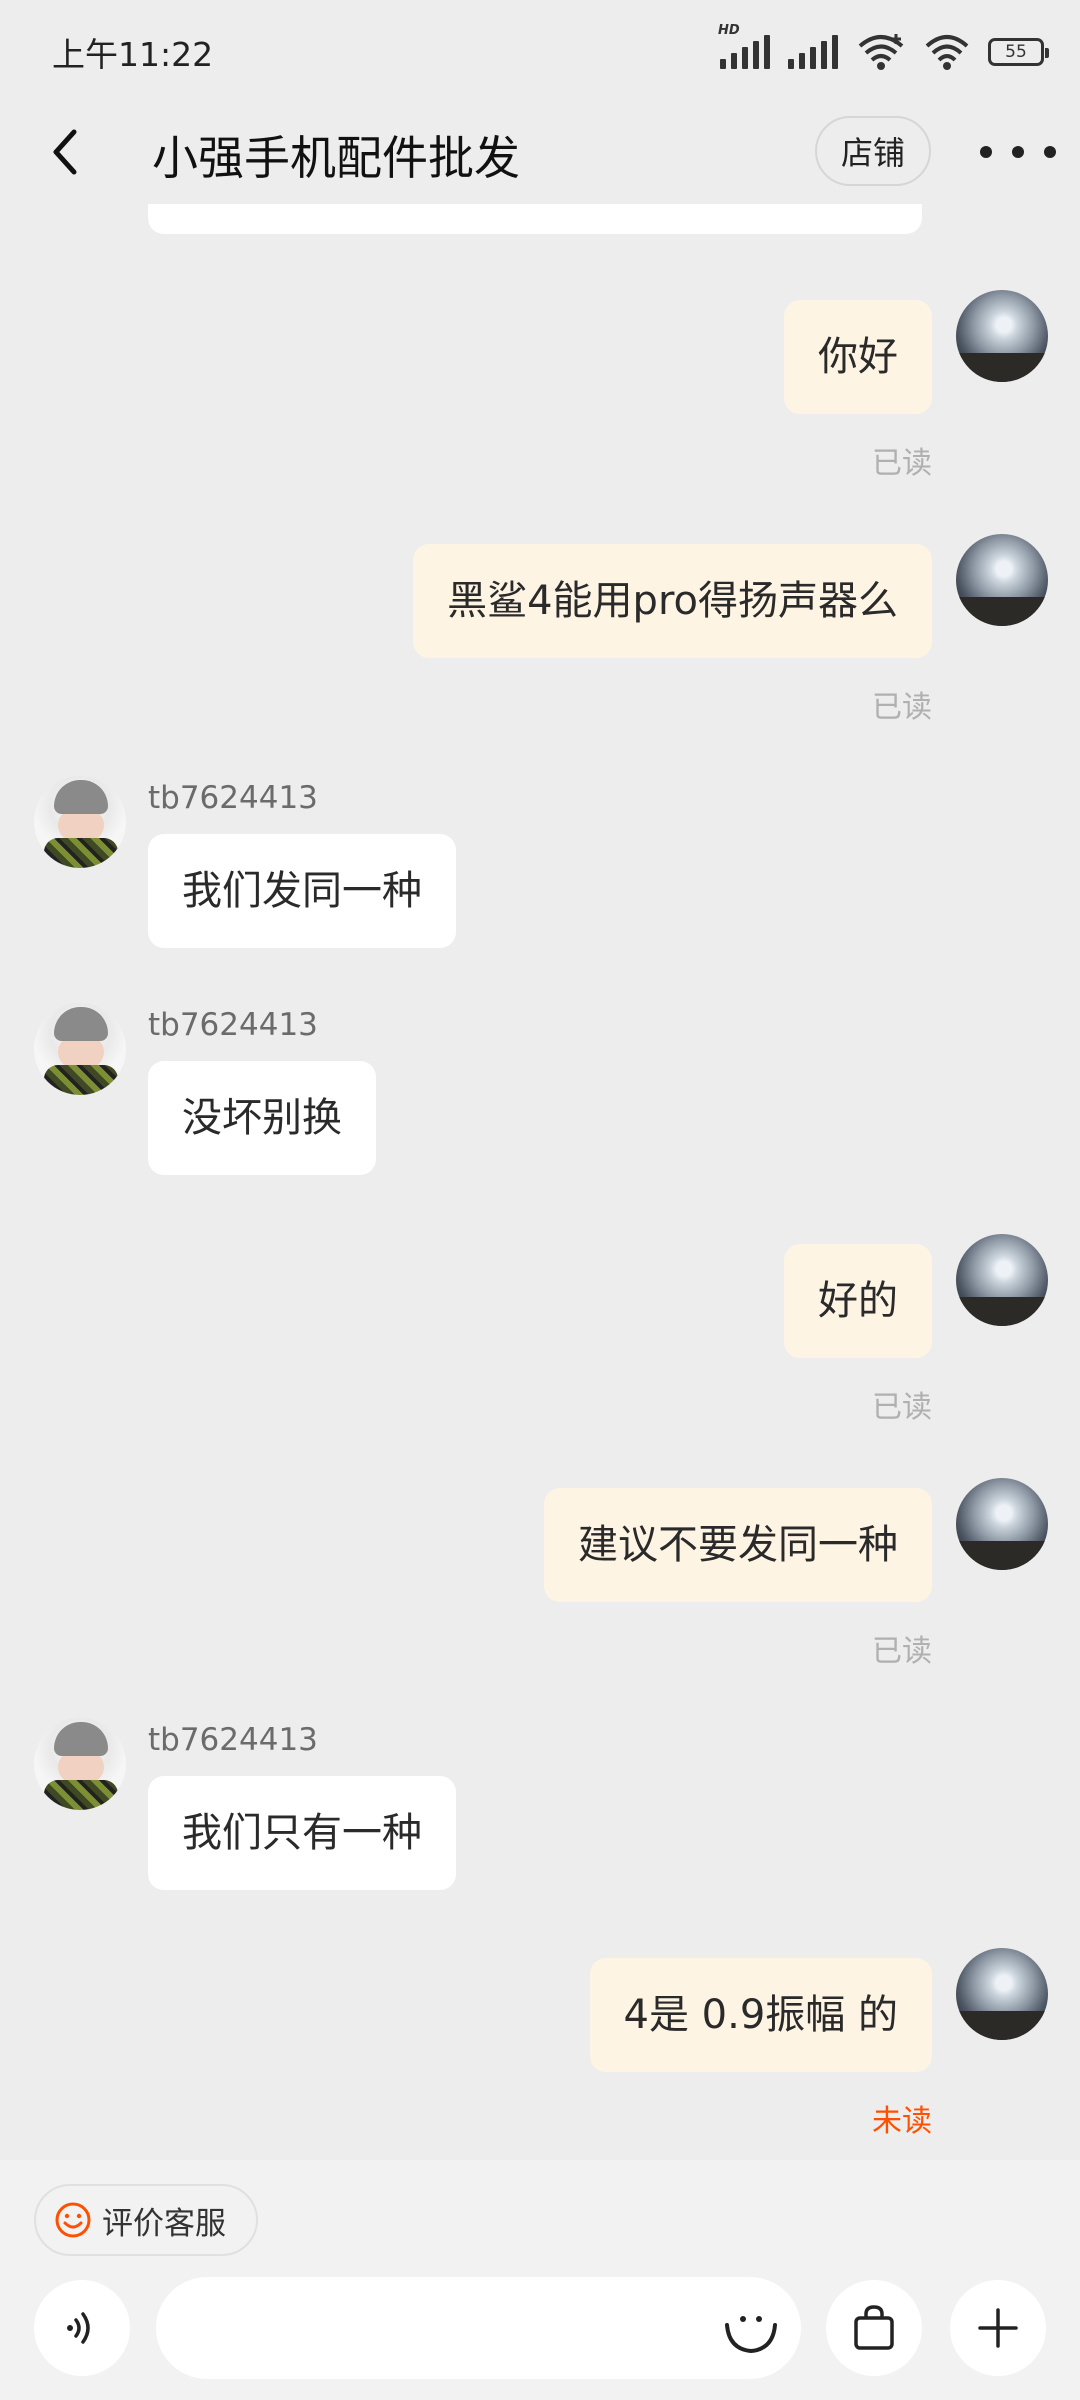 Image resolution: width=1080 pixels, height=2400 pixels. Describe the element at coordinates (858, 357) in the screenshot. I see `message-bubble: 你好` at that location.